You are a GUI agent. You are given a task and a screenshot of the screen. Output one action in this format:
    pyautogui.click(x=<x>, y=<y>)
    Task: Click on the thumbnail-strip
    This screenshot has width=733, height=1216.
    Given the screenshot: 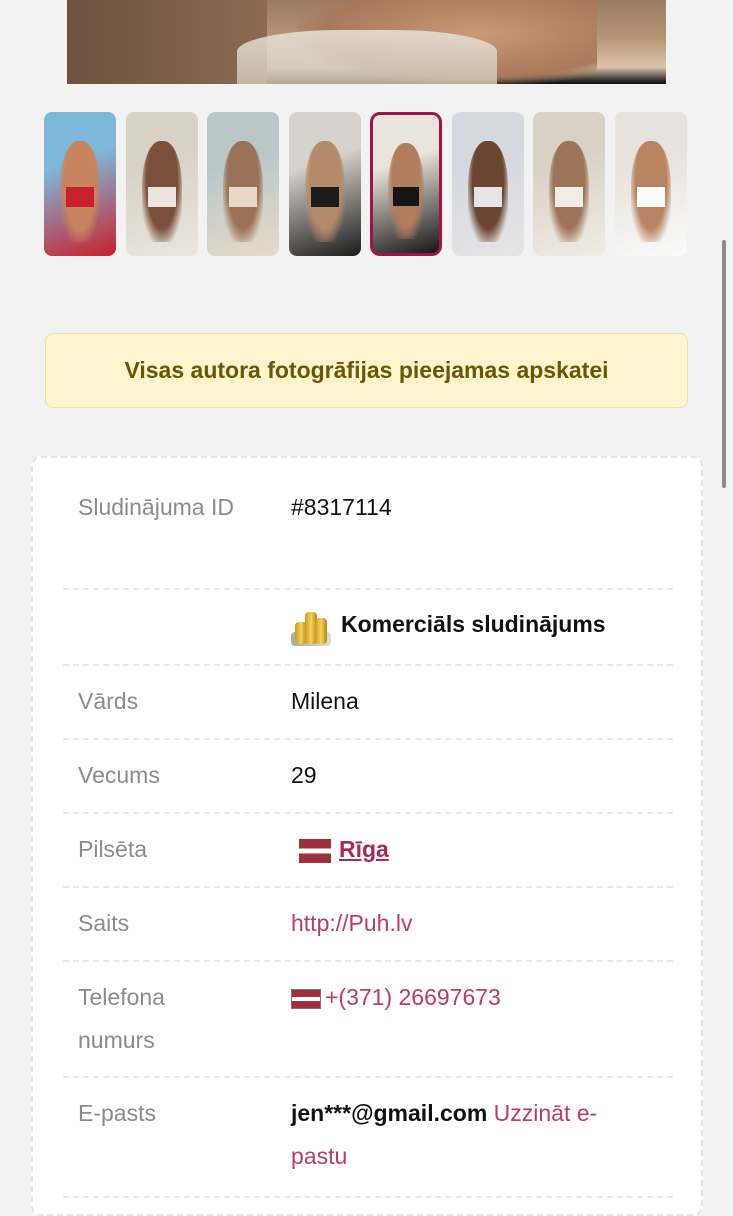 What is the action you would take?
    pyautogui.click(x=367, y=184)
    